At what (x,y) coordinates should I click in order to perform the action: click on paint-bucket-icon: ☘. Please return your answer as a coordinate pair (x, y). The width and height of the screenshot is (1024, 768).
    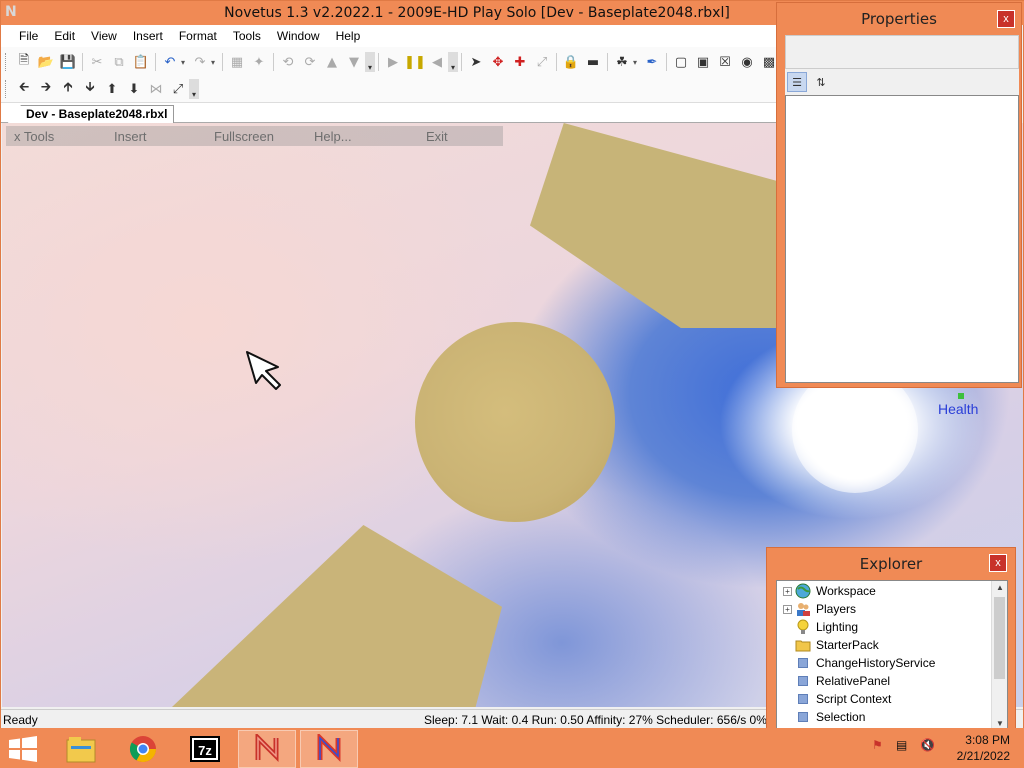
    Looking at the image, I should click on (622, 62).